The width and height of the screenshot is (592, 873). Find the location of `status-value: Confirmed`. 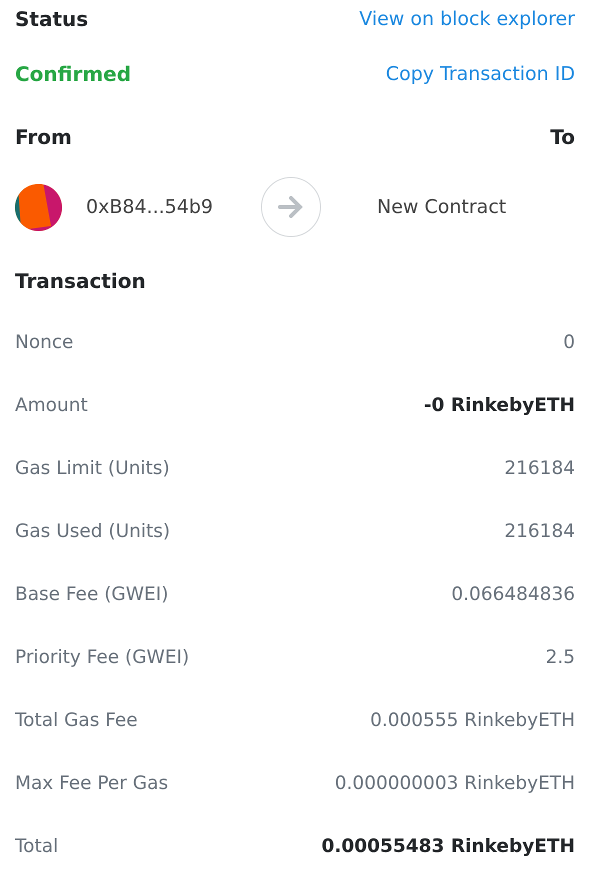

status-value: Confirmed is located at coordinates (73, 74).